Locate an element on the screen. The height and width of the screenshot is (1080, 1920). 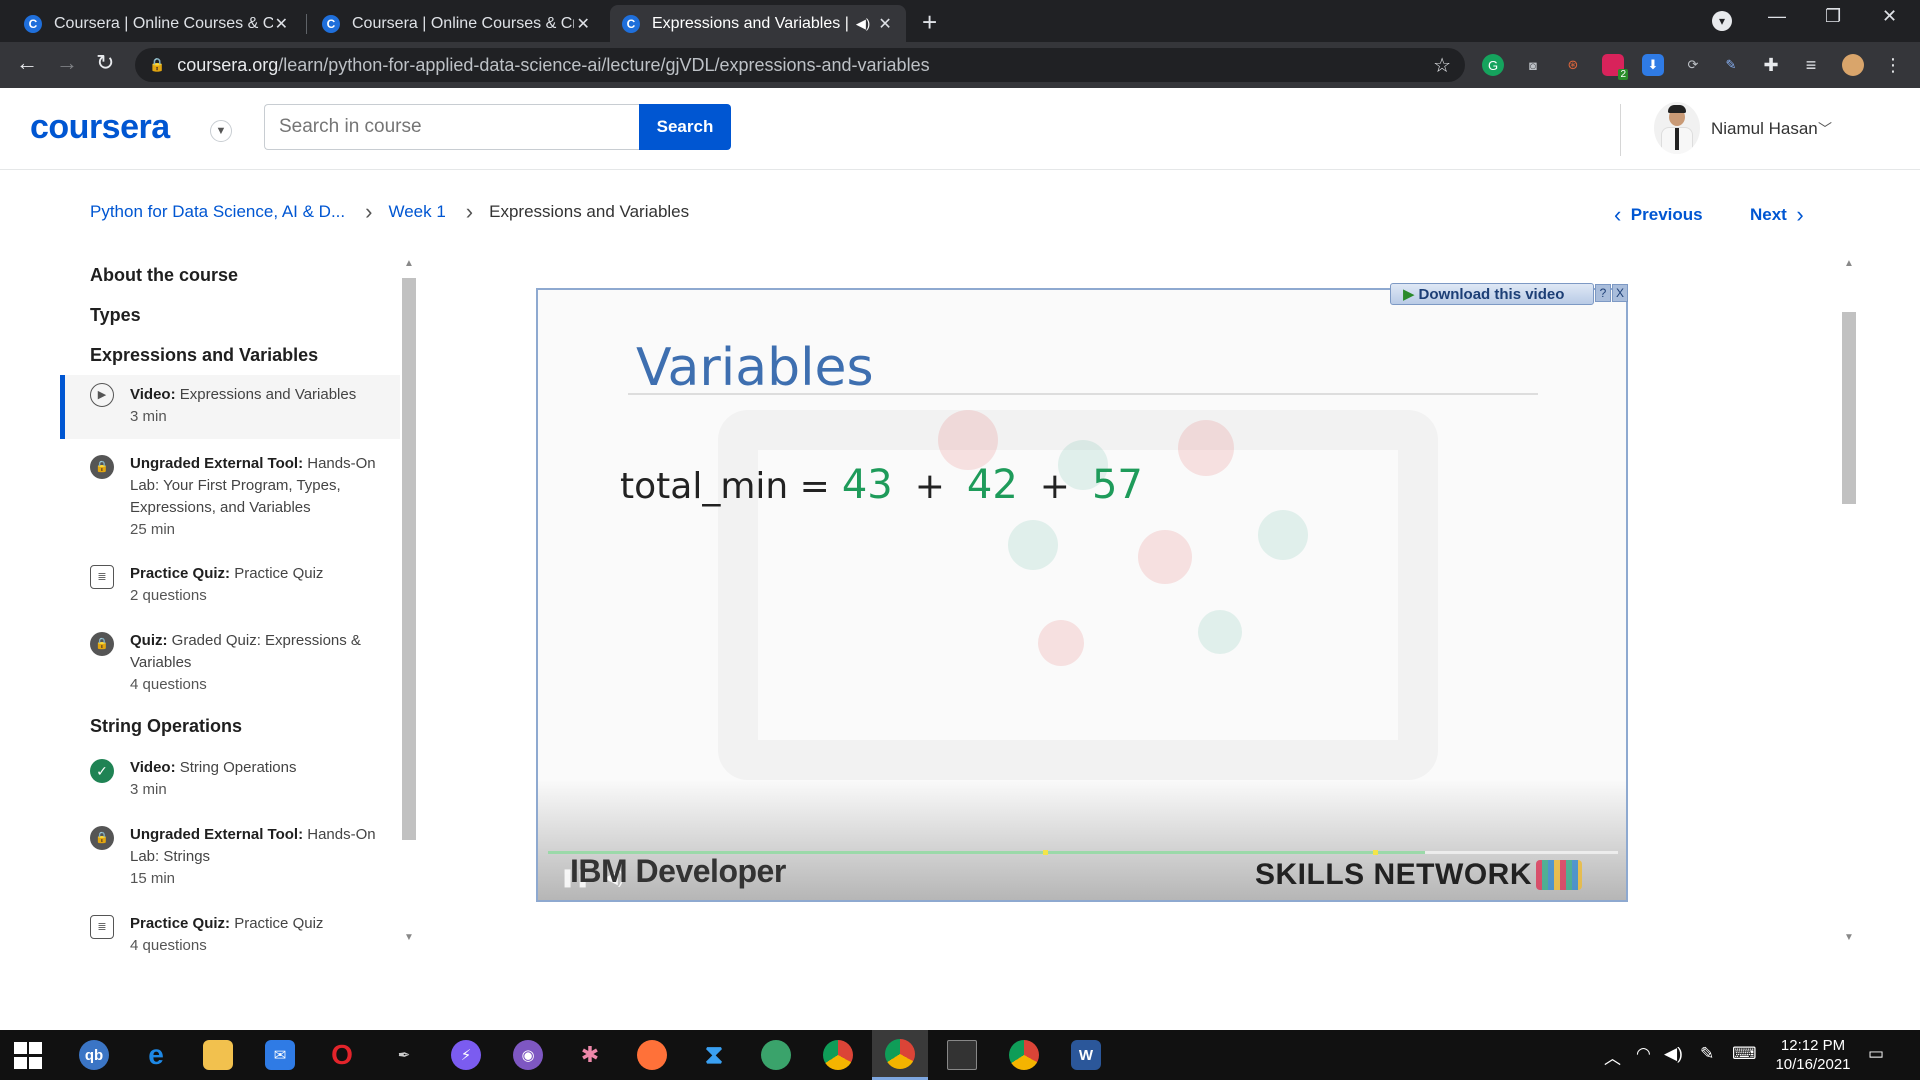
puzzle-extensions-icon: ✚ is located at coordinates (1771, 65).